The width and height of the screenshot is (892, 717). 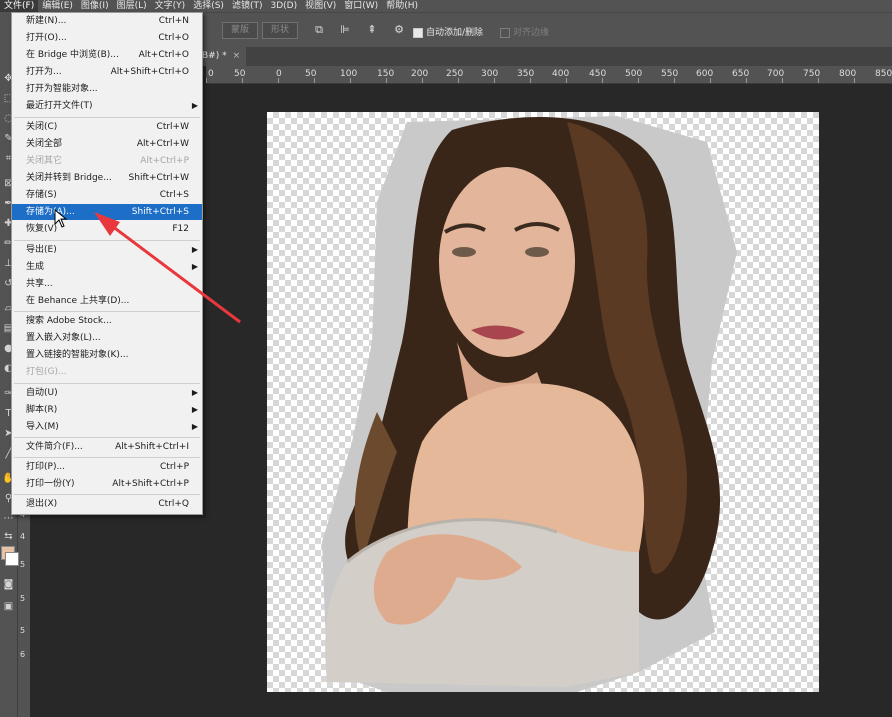 I want to click on menu-window: 窗口(W), so click(x=361, y=6).